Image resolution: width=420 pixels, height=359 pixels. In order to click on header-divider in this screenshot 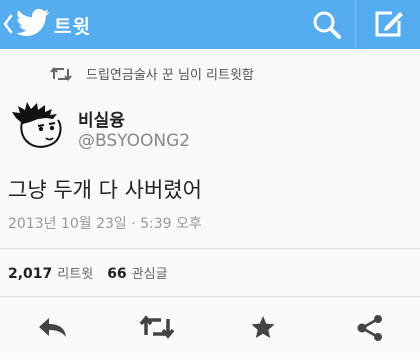, I will do `click(355, 24)`.